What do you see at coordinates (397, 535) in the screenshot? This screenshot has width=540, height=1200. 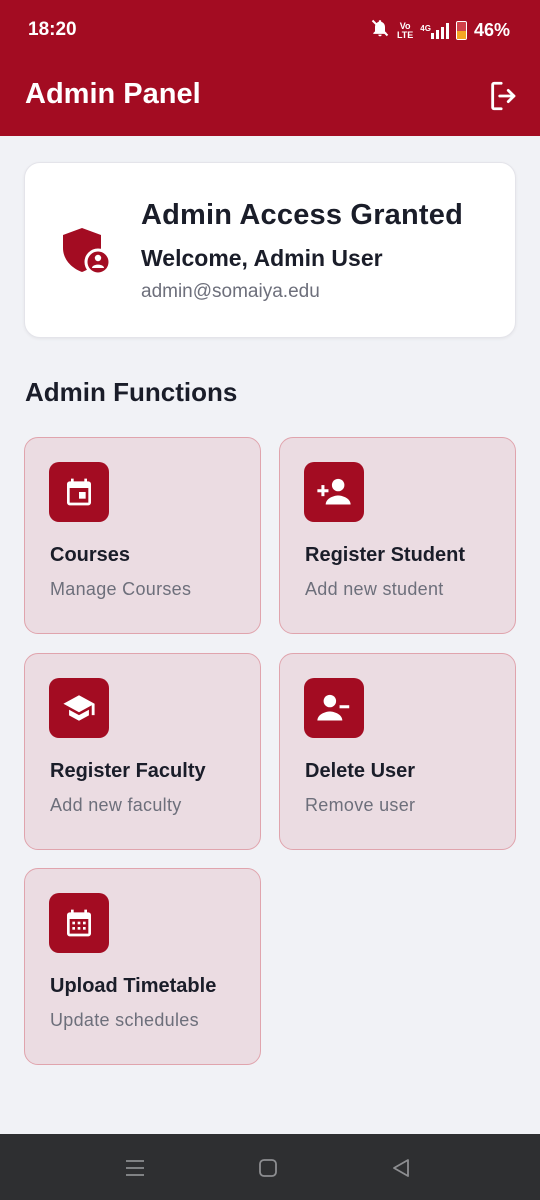 I see `register-student-tile: Register Student Add new student` at bounding box center [397, 535].